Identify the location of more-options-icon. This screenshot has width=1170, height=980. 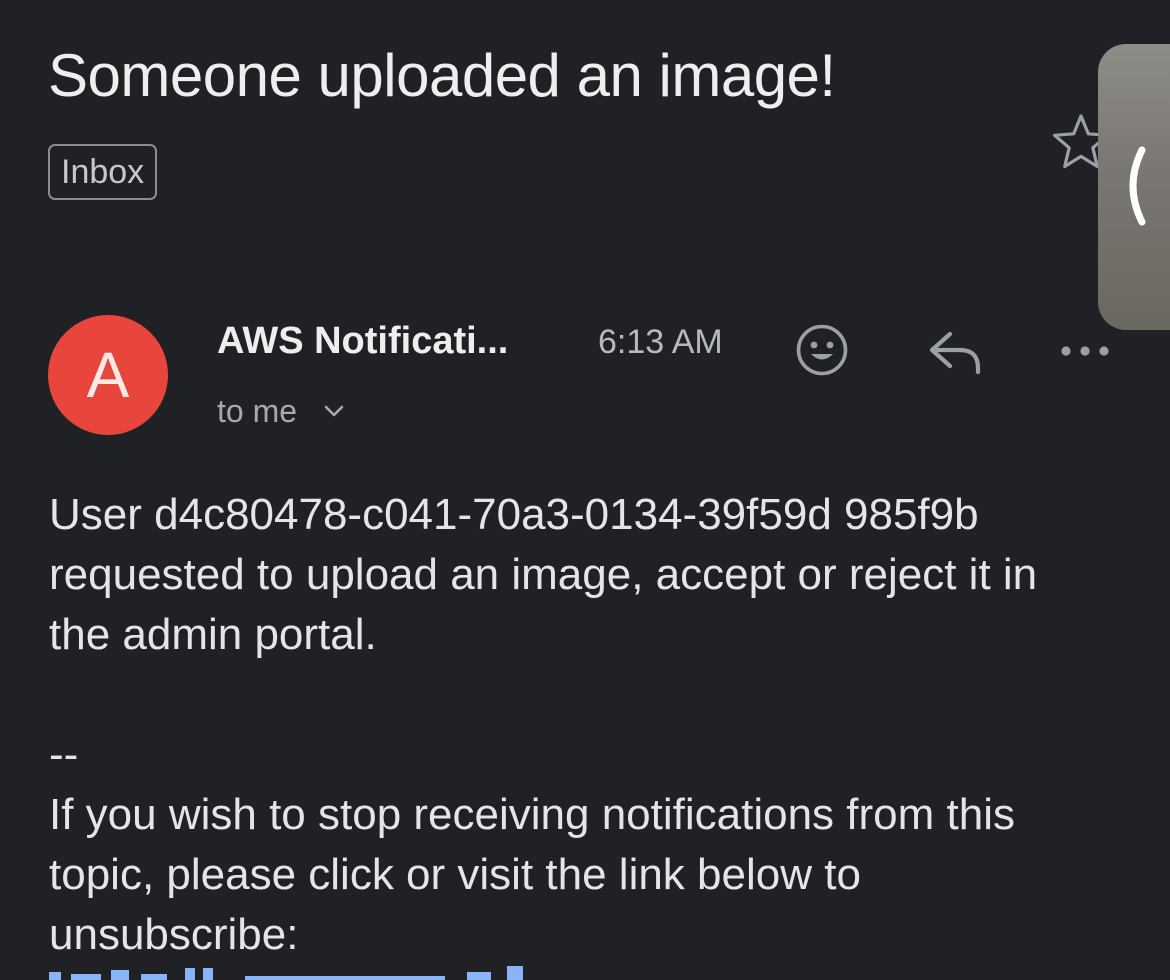
(1085, 351).